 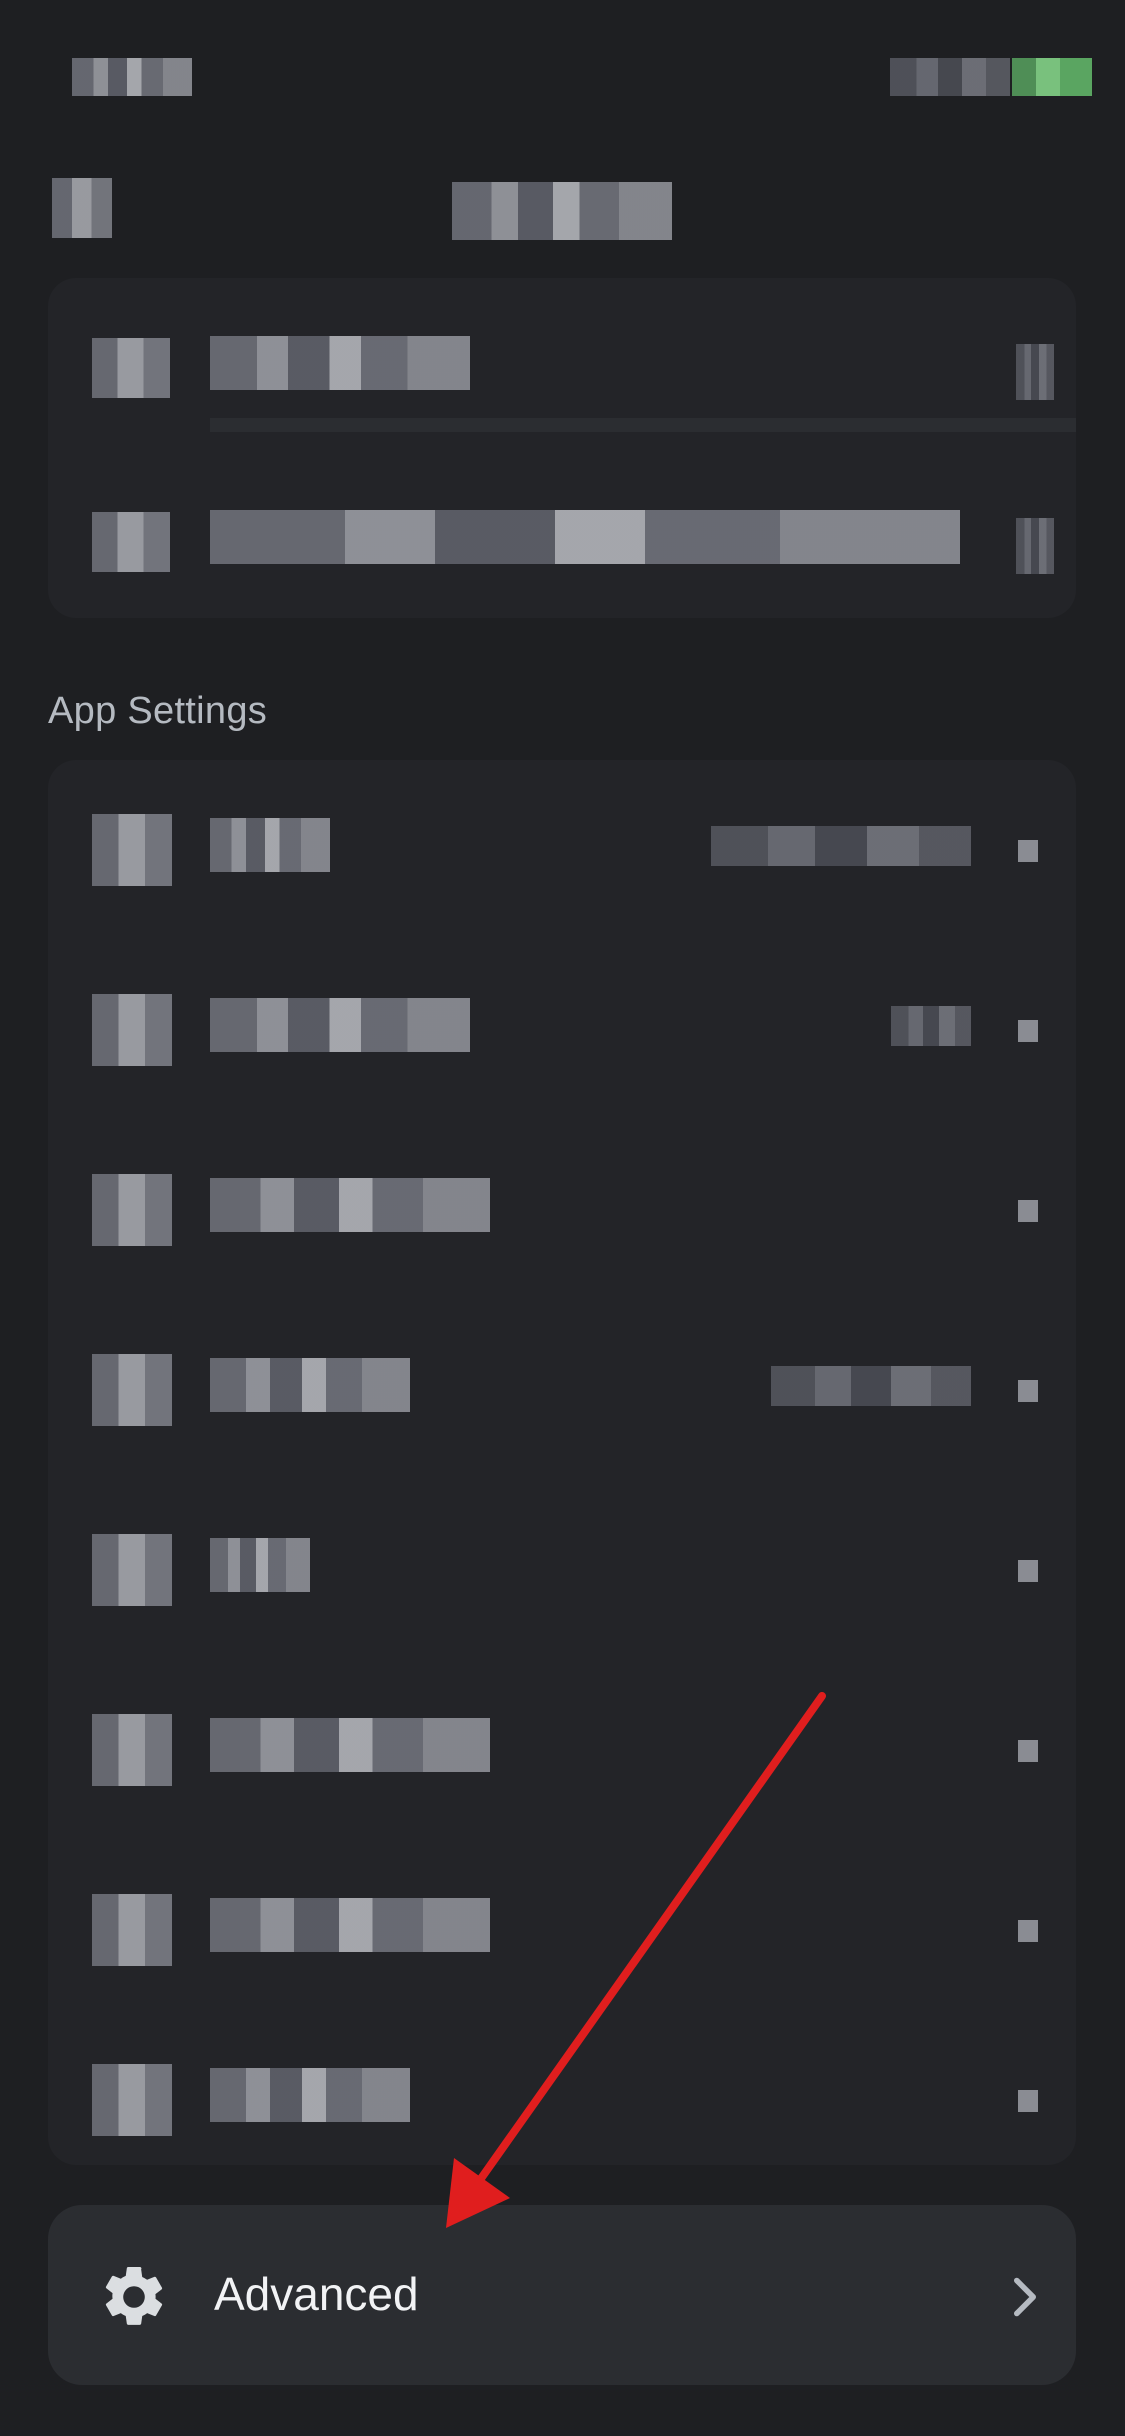 What do you see at coordinates (1052, 77) in the screenshot?
I see `battery-icon` at bounding box center [1052, 77].